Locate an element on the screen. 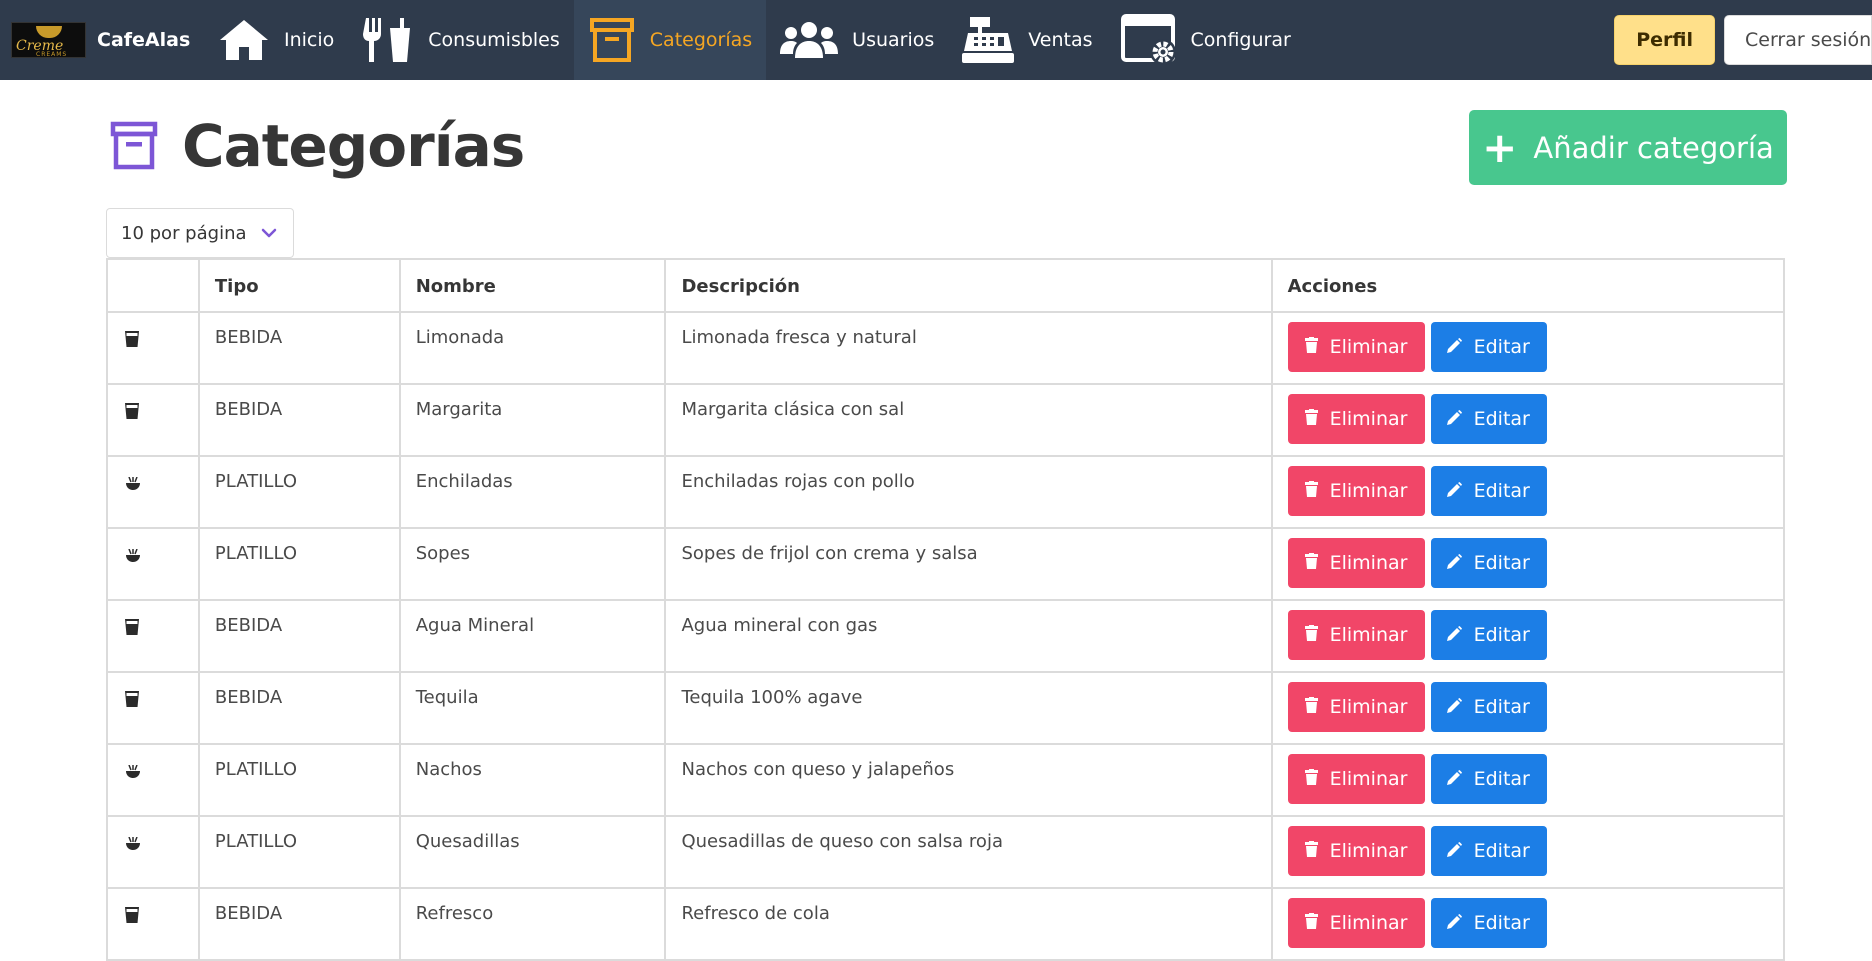 The image size is (1872, 961). per-page-value: 10 por página is located at coordinates (184, 233).